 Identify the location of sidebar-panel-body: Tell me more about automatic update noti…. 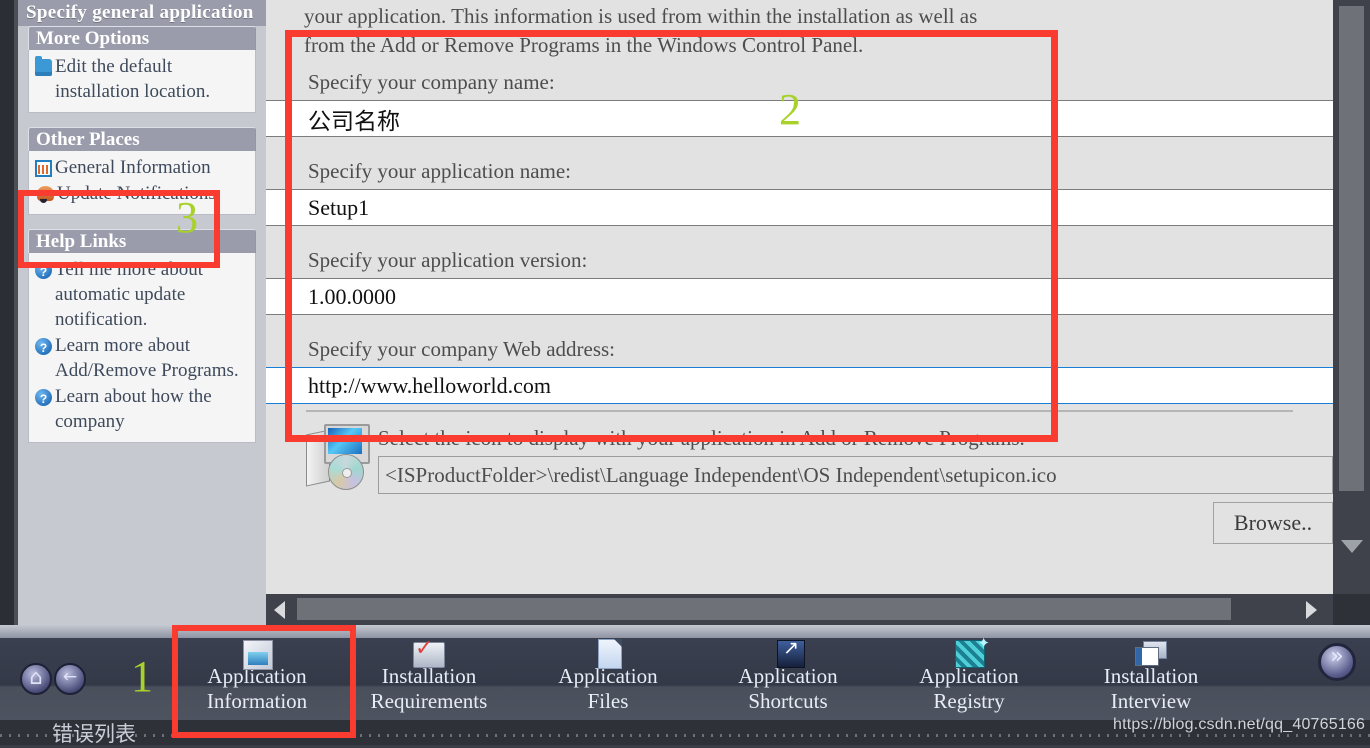
(142, 348).